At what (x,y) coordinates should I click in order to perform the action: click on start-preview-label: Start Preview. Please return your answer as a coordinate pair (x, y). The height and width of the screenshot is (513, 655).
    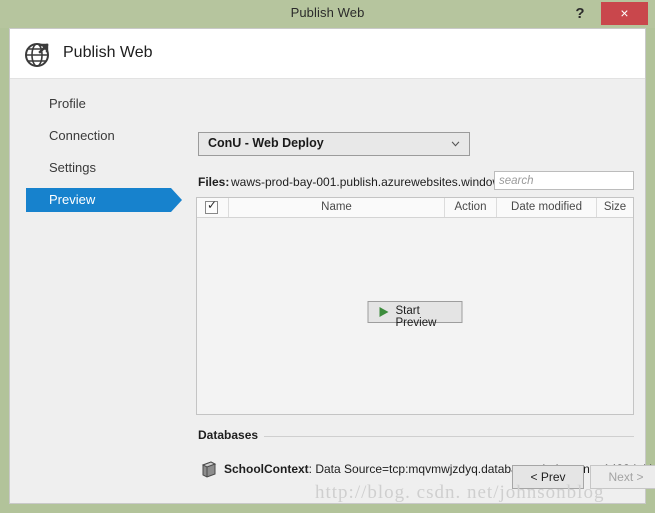
    Looking at the image, I should click on (416, 317).